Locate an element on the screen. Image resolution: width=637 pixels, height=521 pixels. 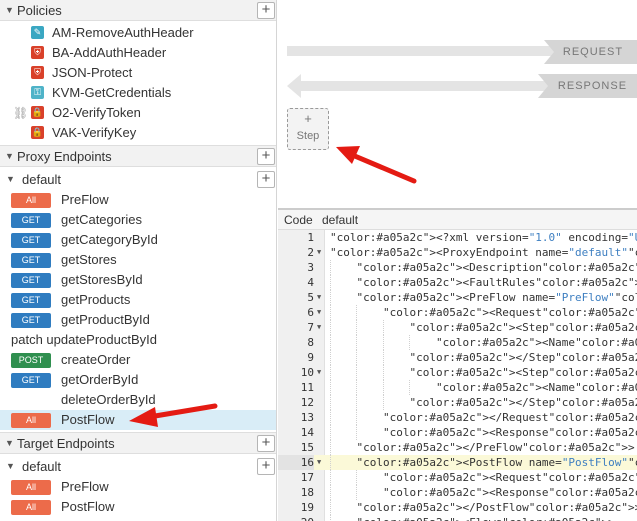
policy-label: BA-AddAuthHeader is located at coordinates (109, 52).